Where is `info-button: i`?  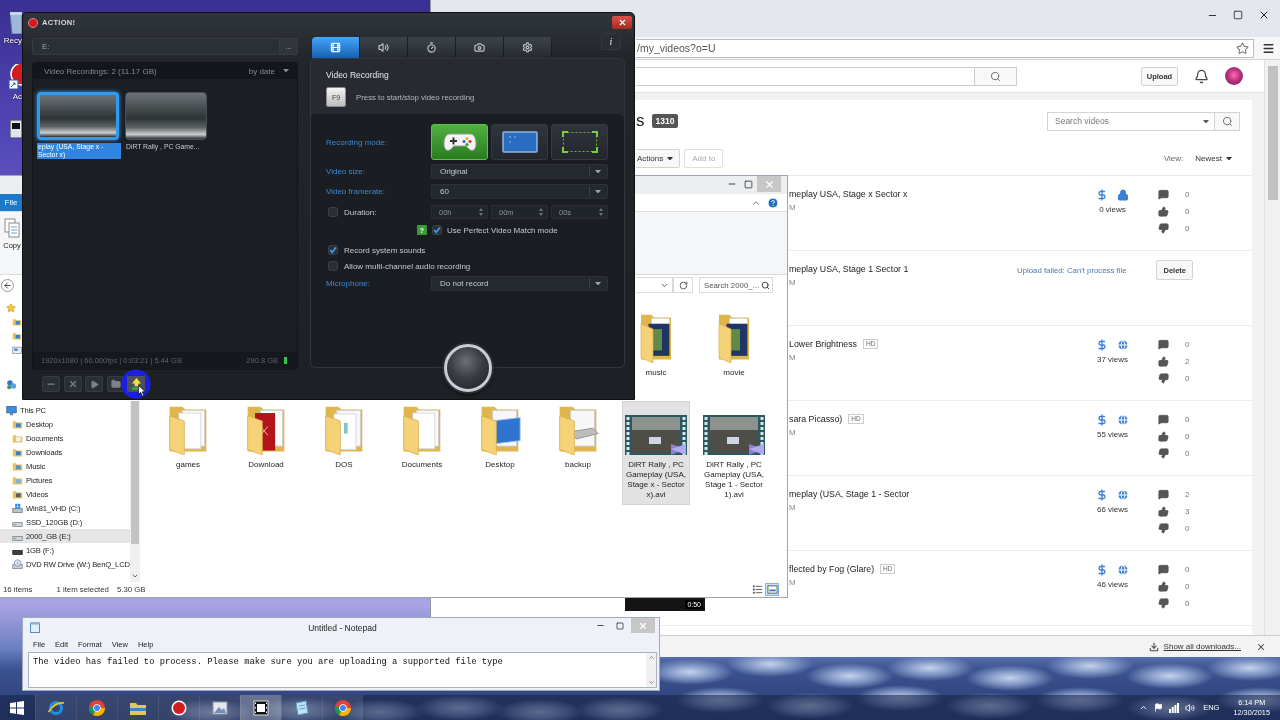 info-button: i is located at coordinates (611, 41).